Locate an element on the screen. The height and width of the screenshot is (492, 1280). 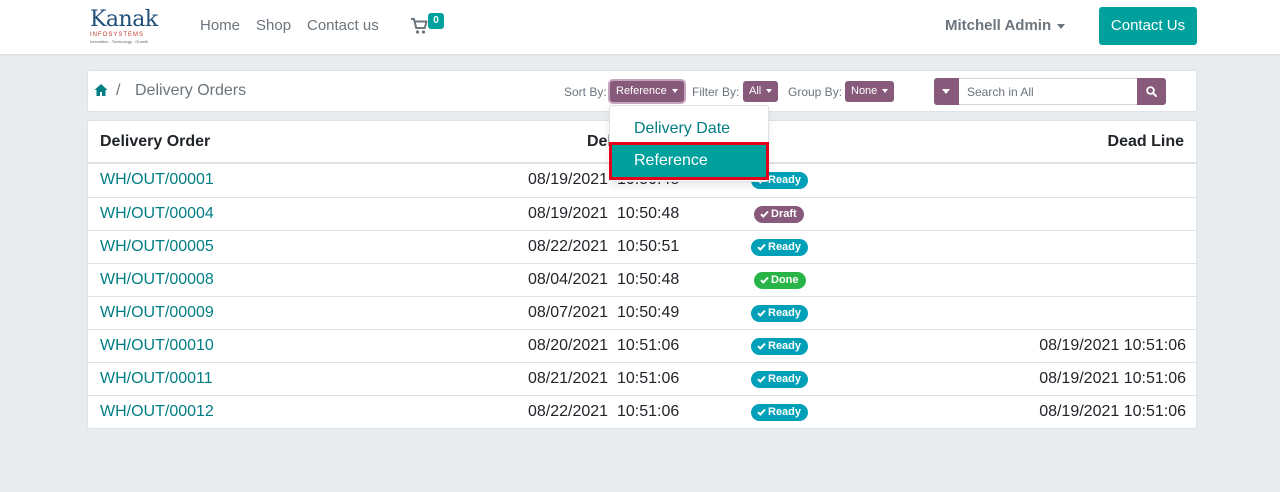
search-filter-dropdown is located at coordinates (946, 91).